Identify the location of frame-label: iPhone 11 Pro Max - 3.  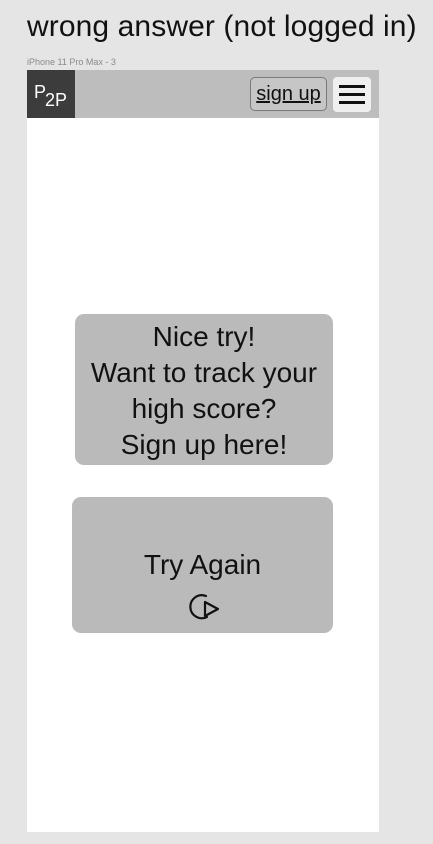
(71, 62).